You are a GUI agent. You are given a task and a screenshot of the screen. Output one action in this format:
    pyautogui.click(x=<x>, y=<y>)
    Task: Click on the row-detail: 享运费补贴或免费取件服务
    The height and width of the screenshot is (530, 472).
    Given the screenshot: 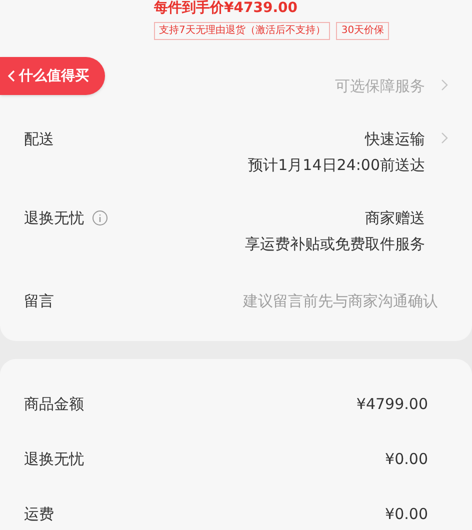 What is the action you would take?
    pyautogui.click(x=335, y=244)
    